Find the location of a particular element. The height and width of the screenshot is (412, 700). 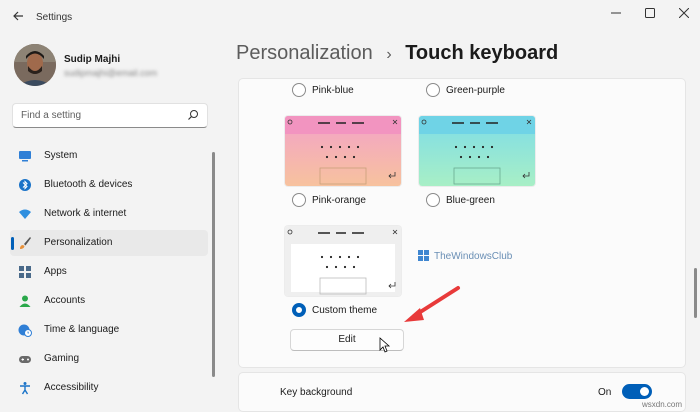

theme-preview-pink-orange is located at coordinates (343, 151).